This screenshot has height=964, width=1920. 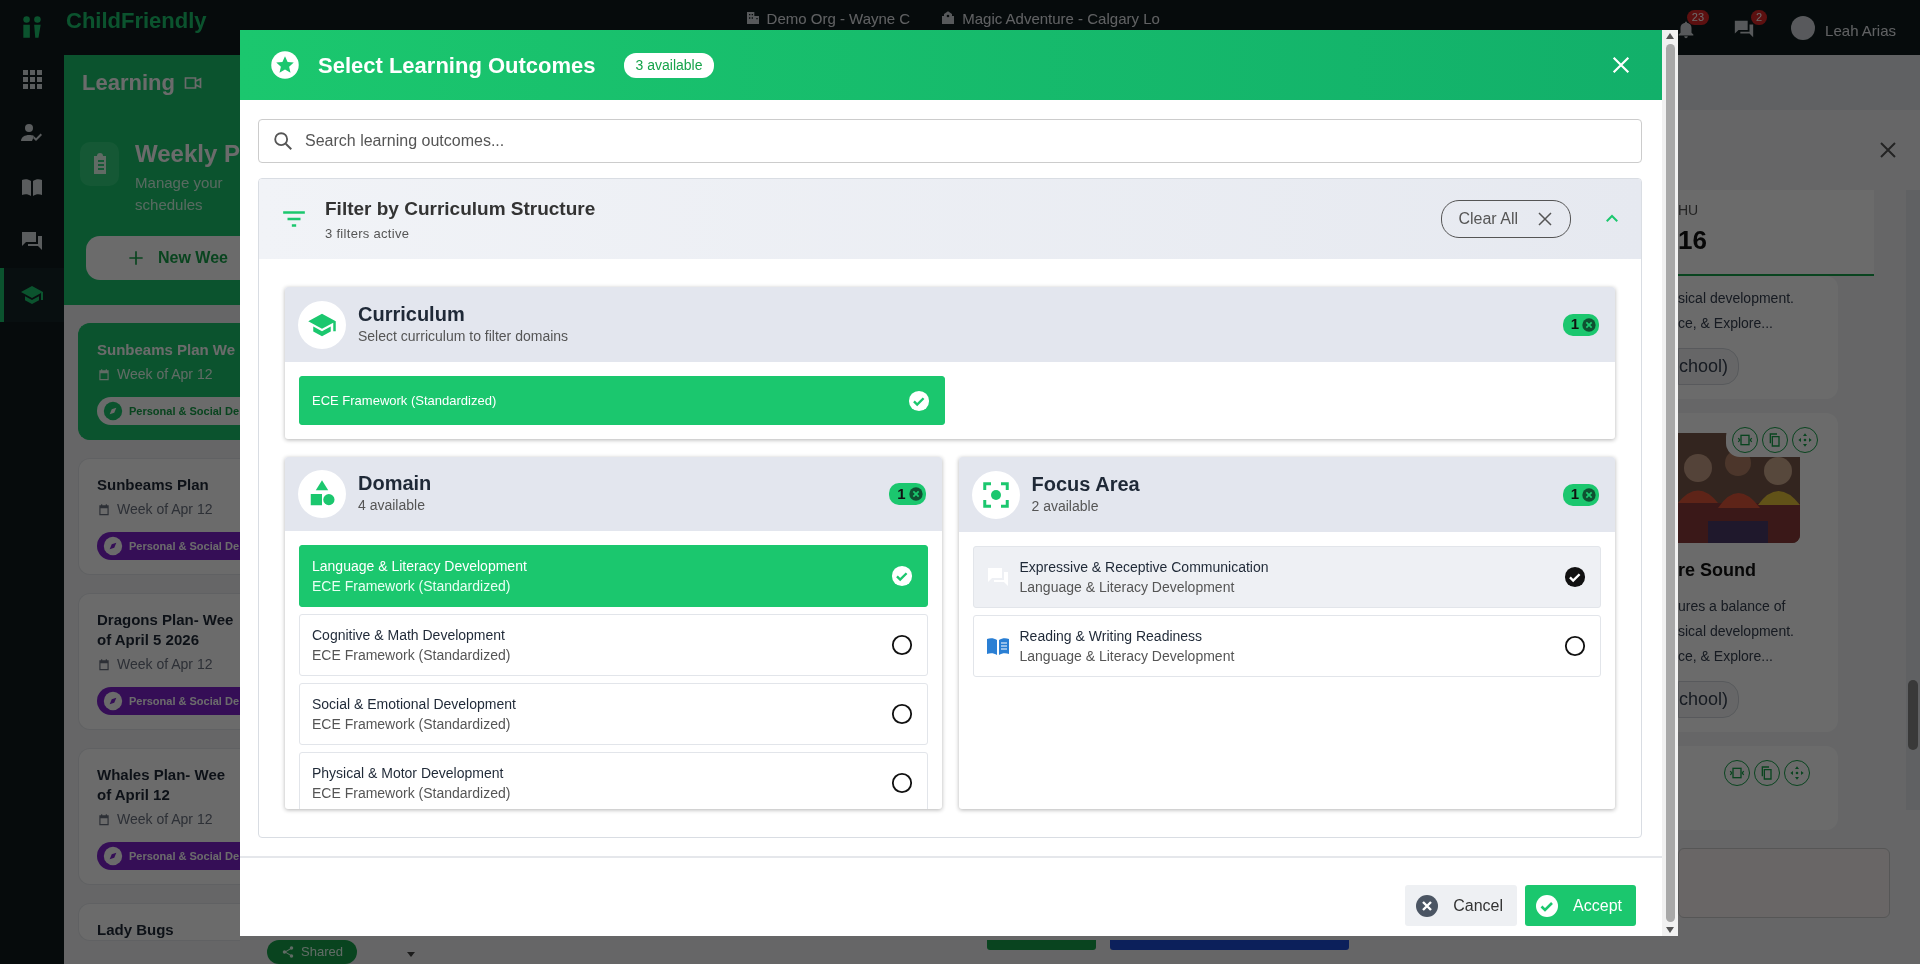 I want to click on organization-name: Demo Org - Wayne C, so click(x=838, y=18).